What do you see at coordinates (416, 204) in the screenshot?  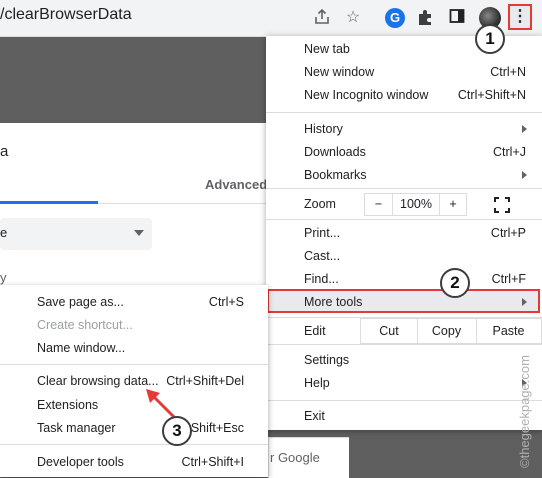 I see `zoom-level: 100%` at bounding box center [416, 204].